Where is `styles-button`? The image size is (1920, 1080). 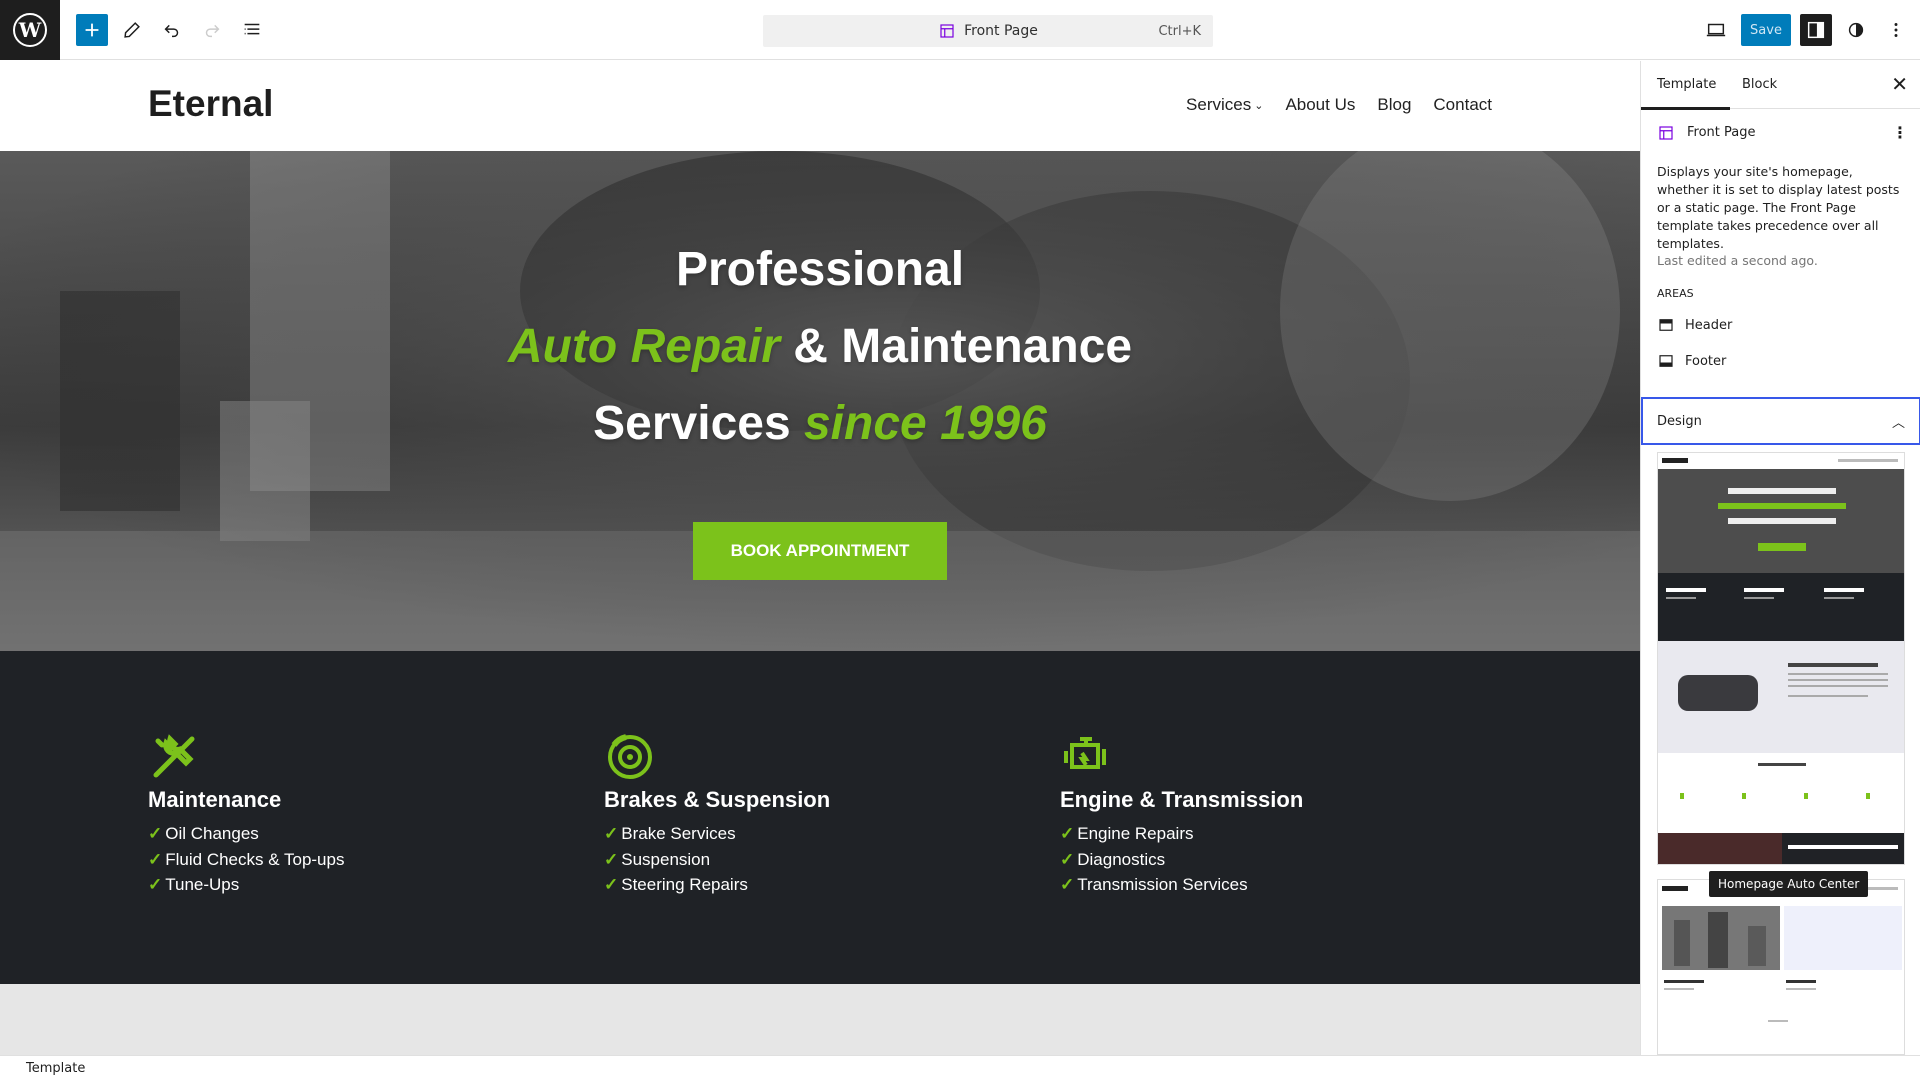
styles-button is located at coordinates (1856, 30).